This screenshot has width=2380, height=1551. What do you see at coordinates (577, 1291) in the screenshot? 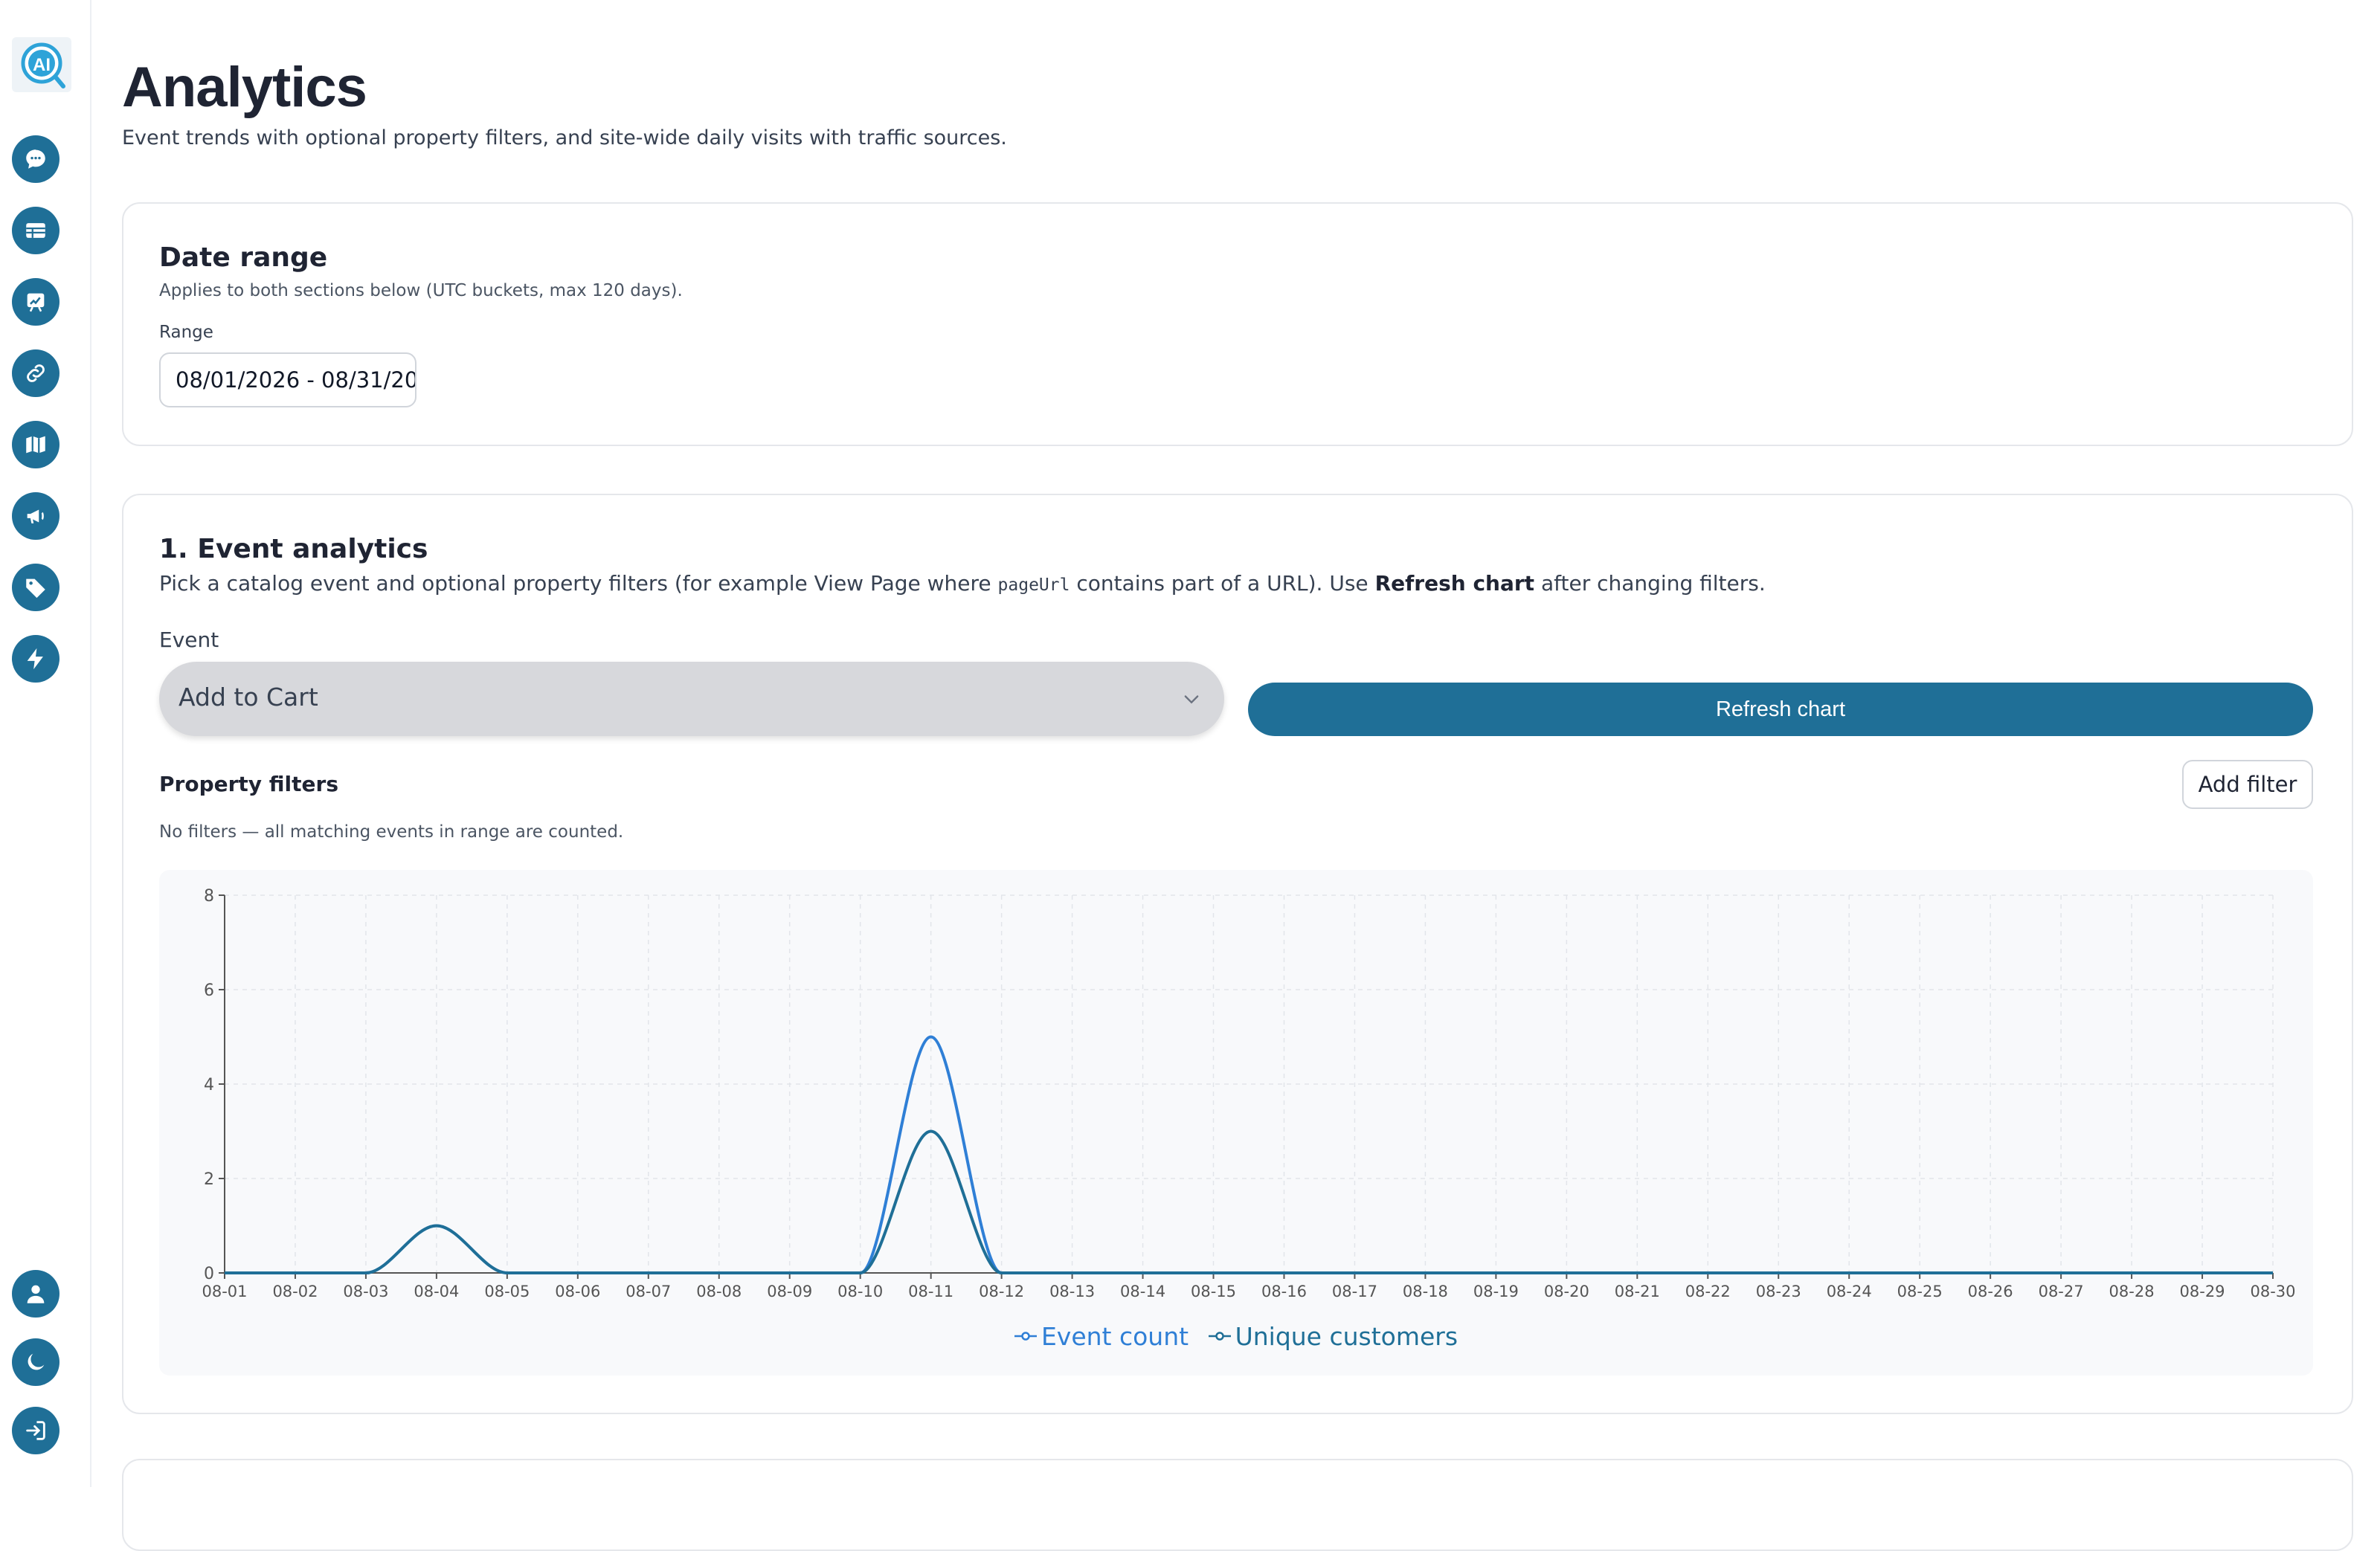
I see `x-tick-label: 08-06` at bounding box center [577, 1291].